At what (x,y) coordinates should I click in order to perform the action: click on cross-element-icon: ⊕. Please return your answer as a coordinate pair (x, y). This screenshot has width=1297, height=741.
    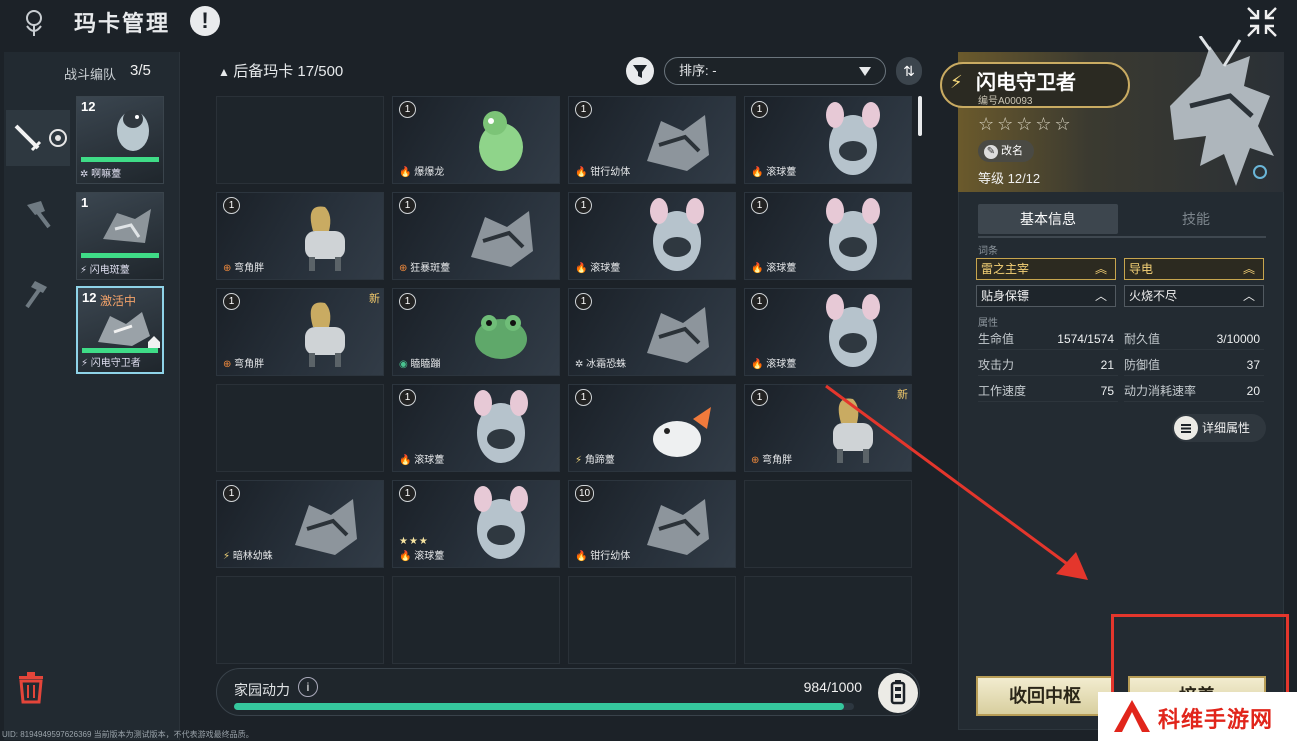
    Looking at the image, I should click on (229, 364).